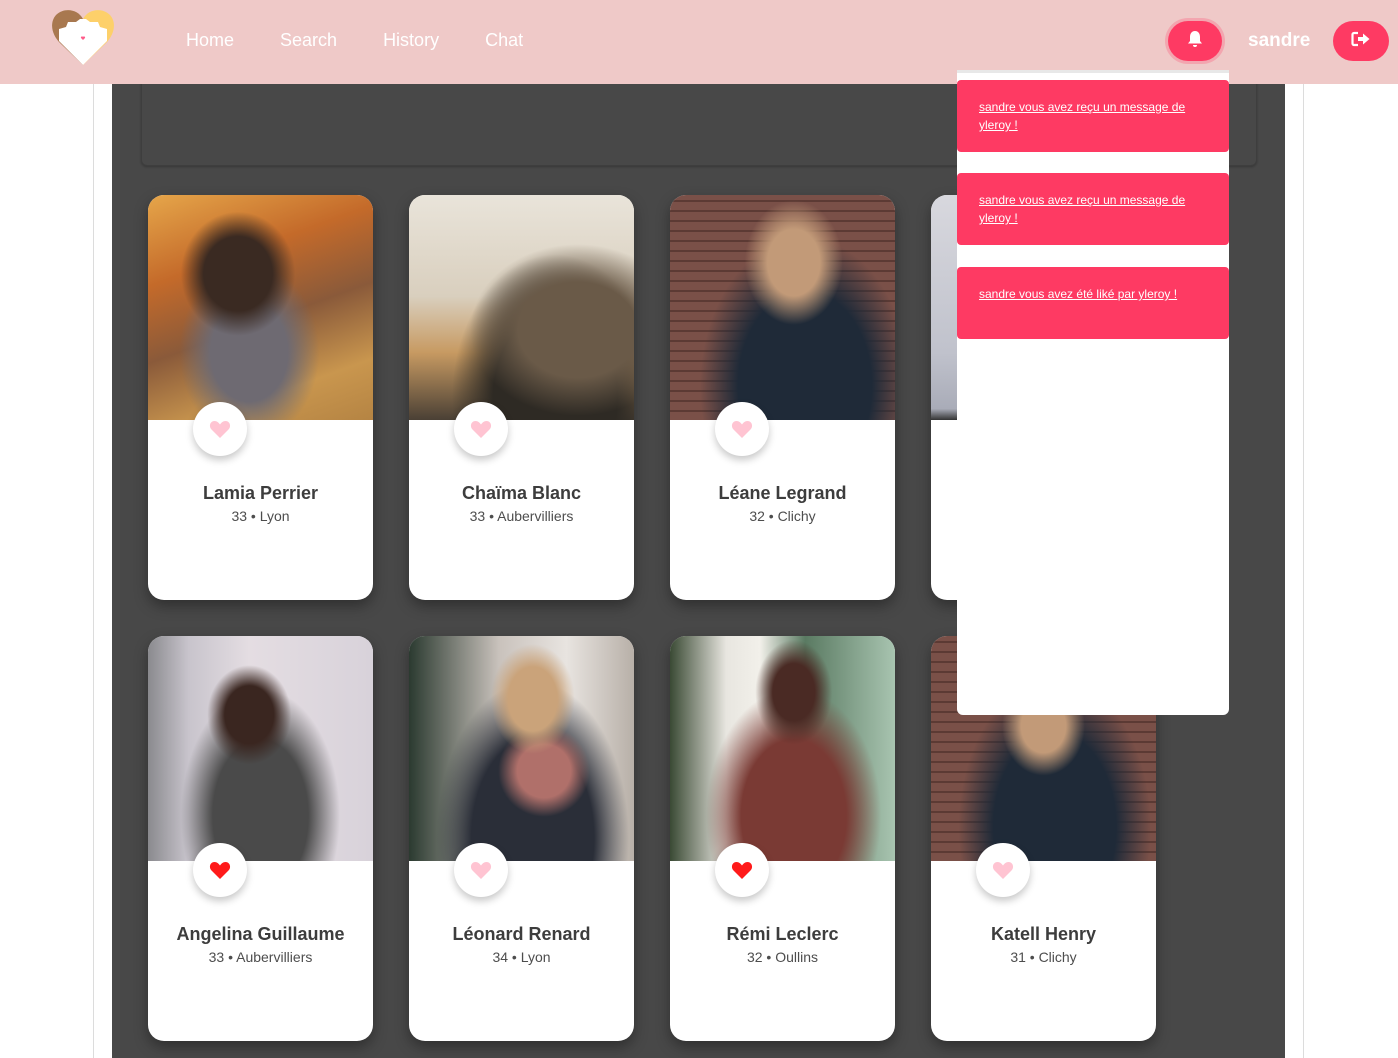 The image size is (1398, 1058). I want to click on profile-age-city: 33 • Lyon, so click(260, 516).